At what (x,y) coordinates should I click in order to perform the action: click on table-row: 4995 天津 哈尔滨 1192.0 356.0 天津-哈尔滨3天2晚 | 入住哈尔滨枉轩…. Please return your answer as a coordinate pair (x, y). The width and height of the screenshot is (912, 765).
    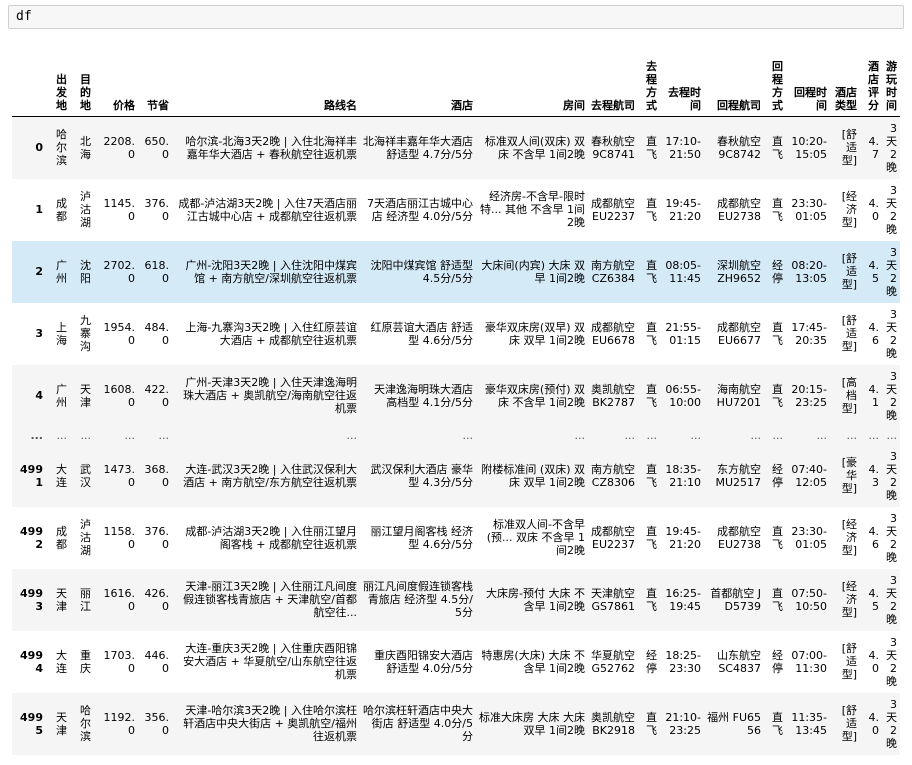
    Looking at the image, I should click on (456, 723).